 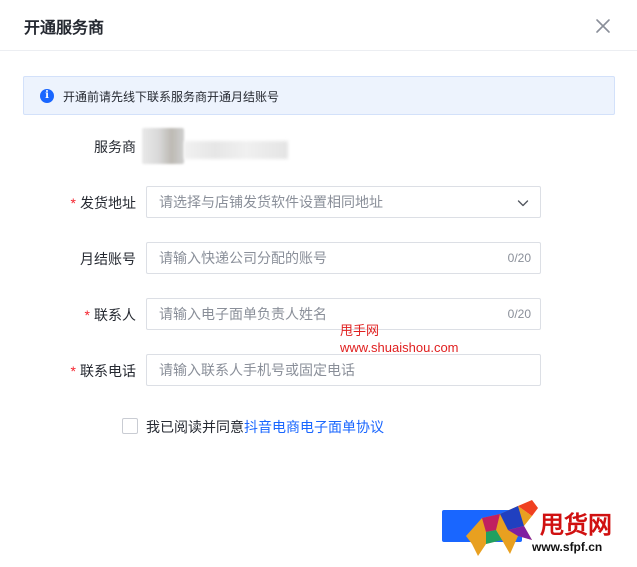 I want to click on notice-text: 开通前请先线下联系服务商开通月结账号, so click(x=171, y=97).